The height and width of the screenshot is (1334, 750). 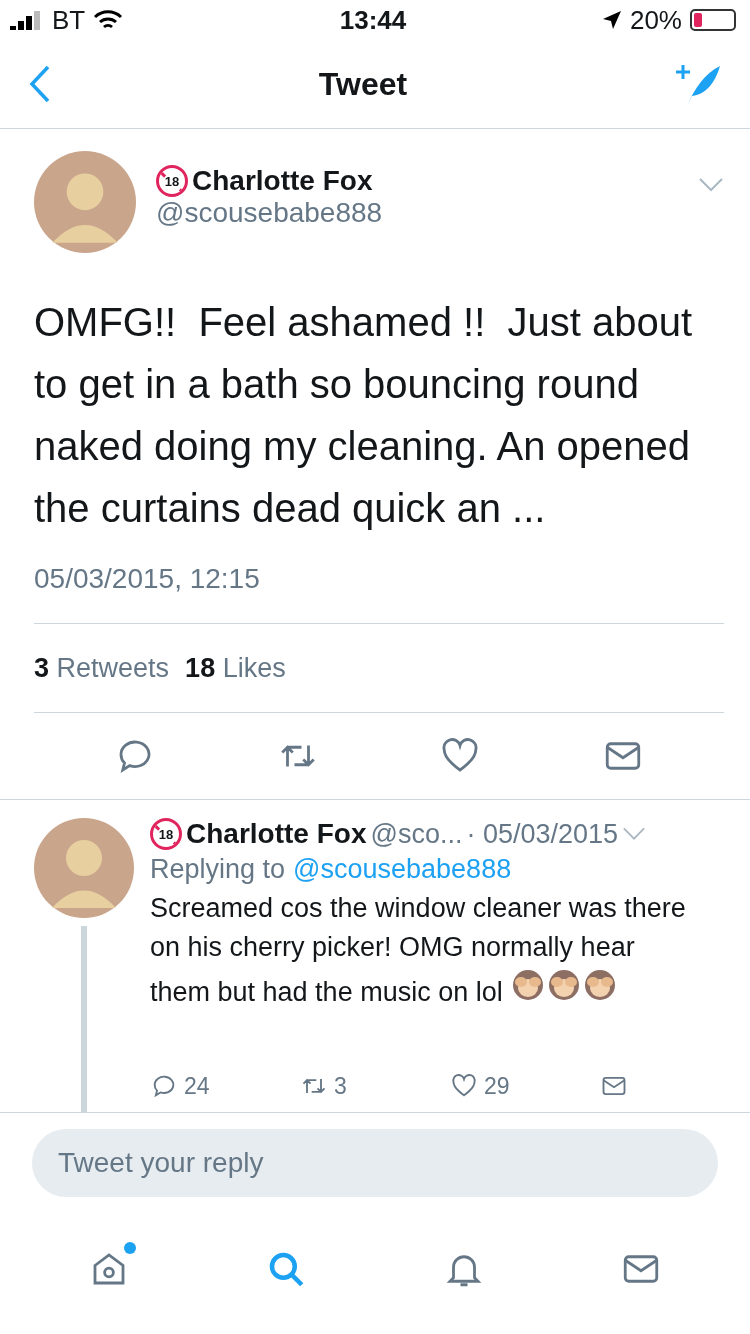 I want to click on stat-count: 3 Retweets, so click(x=102, y=668).